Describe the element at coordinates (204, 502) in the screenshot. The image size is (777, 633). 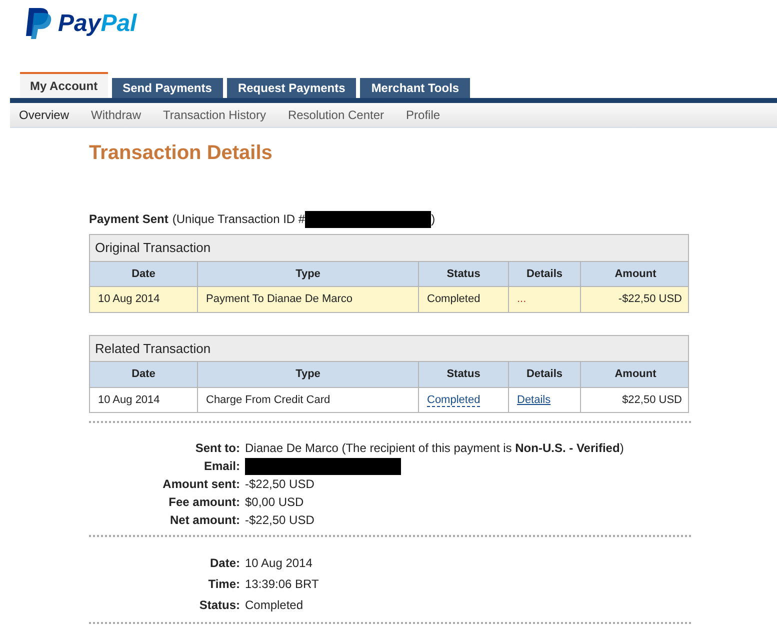
I see `field-label: Fee amount:` at that location.